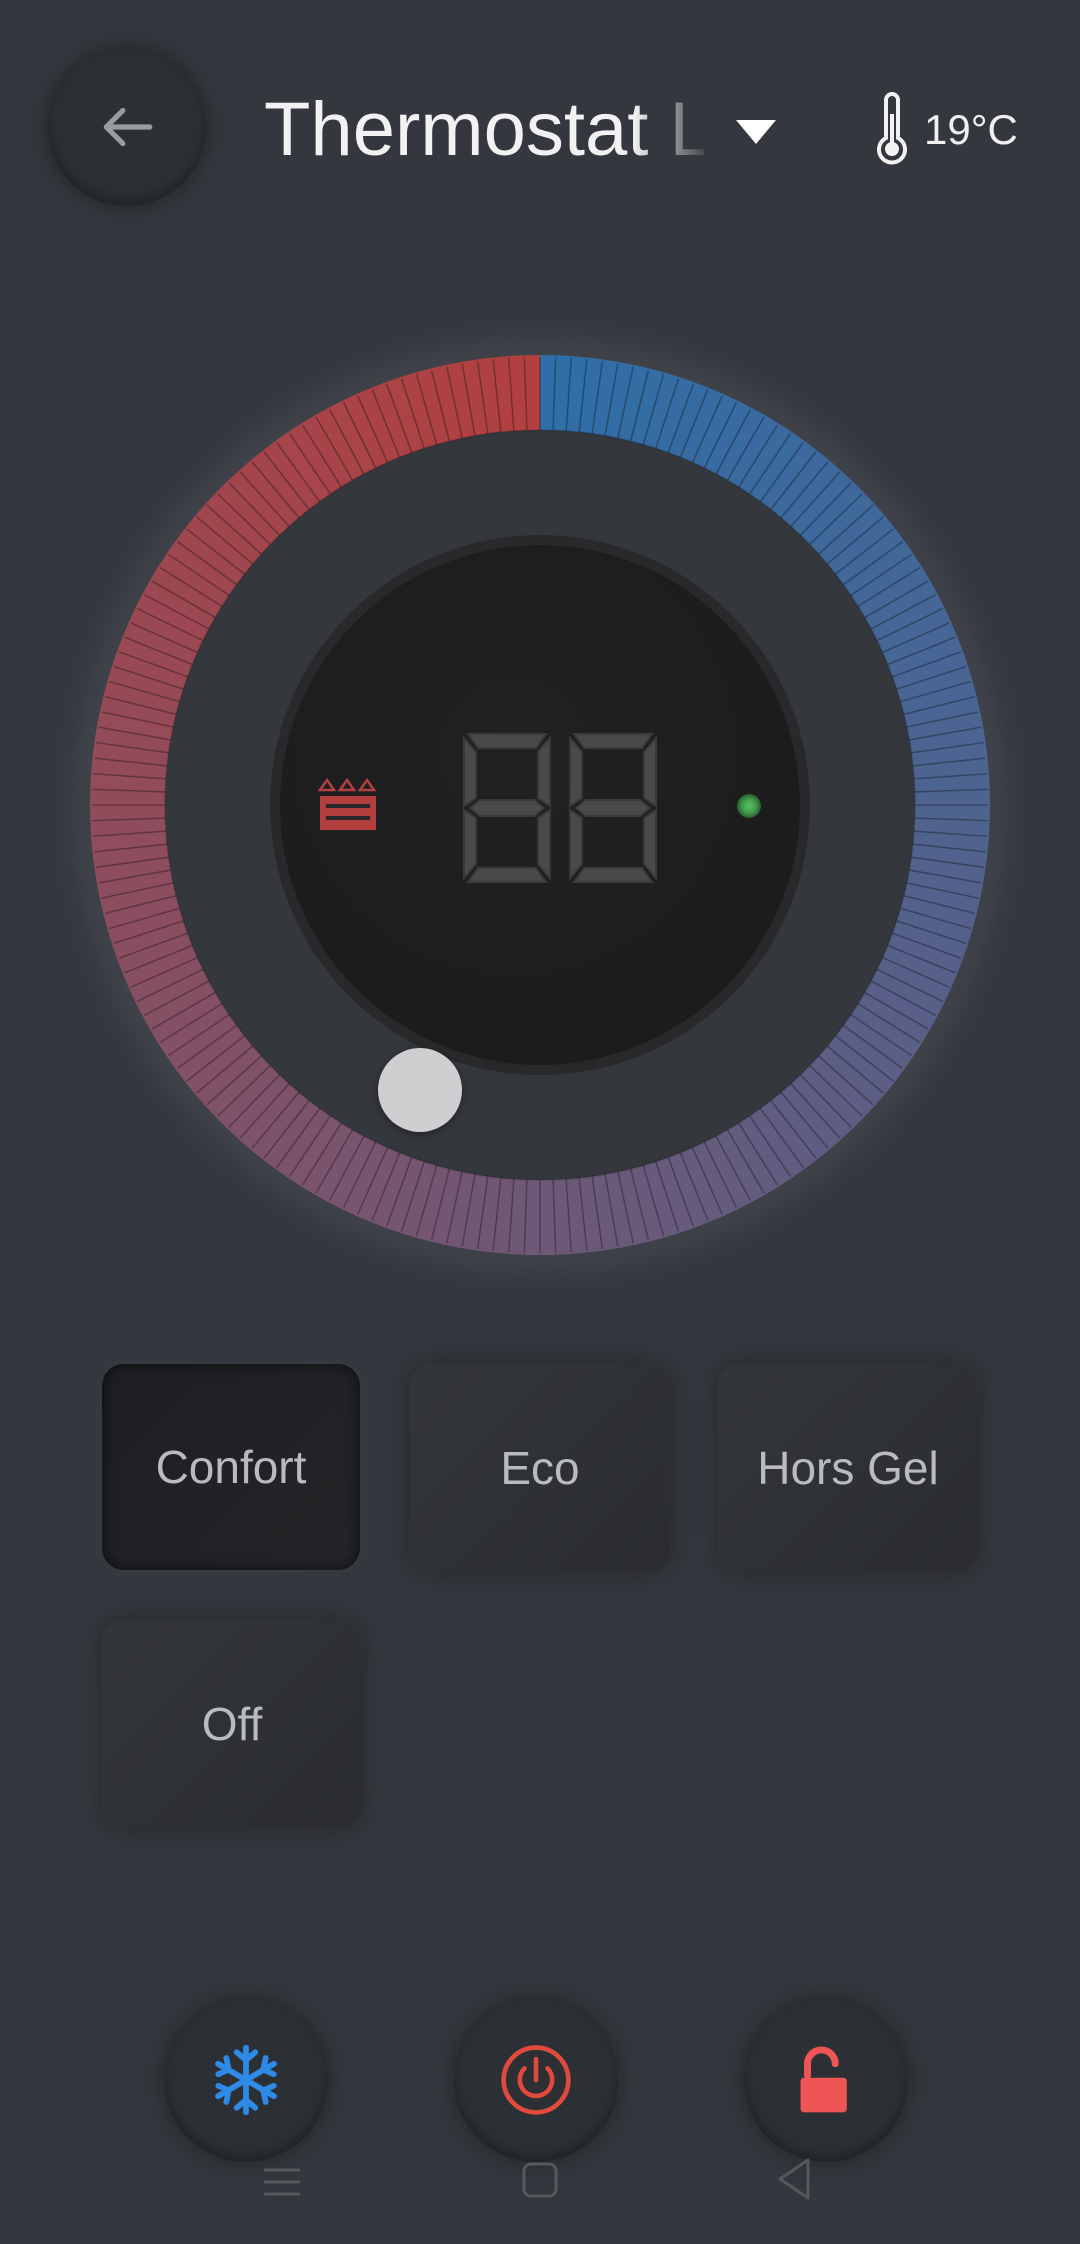 The height and width of the screenshot is (2244, 1080). I want to click on unlock-icon, so click(823, 2079).